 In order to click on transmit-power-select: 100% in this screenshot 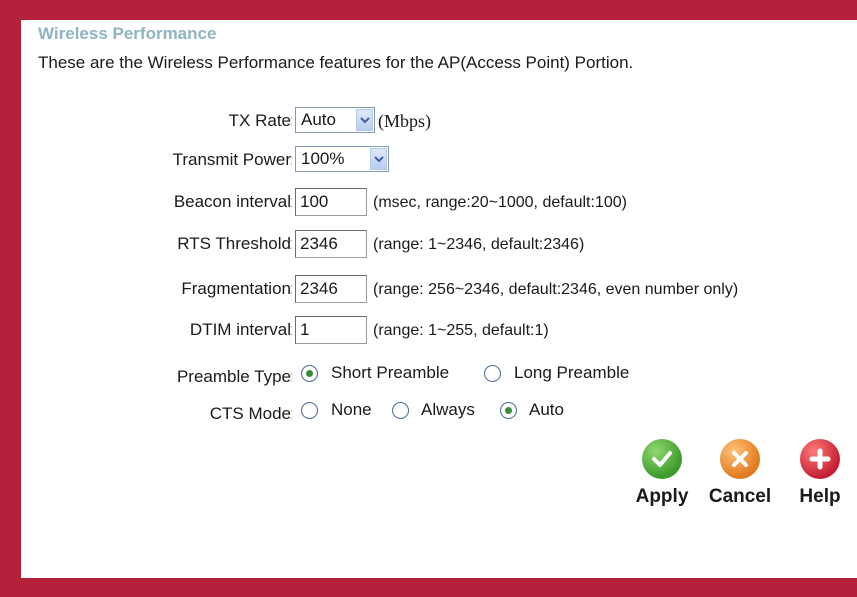, I will do `click(342, 159)`.